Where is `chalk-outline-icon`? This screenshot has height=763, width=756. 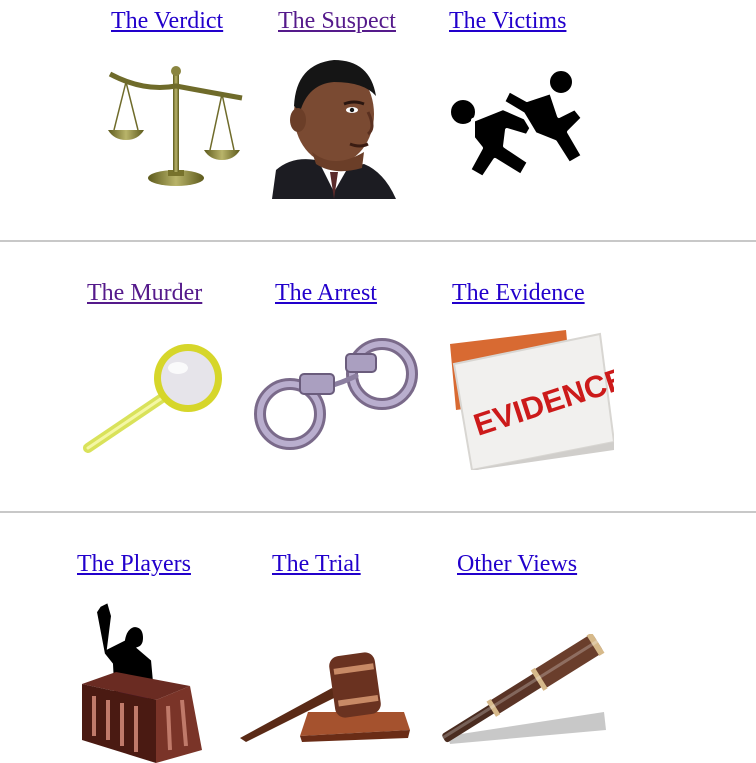 chalk-outline-icon is located at coordinates (517, 125).